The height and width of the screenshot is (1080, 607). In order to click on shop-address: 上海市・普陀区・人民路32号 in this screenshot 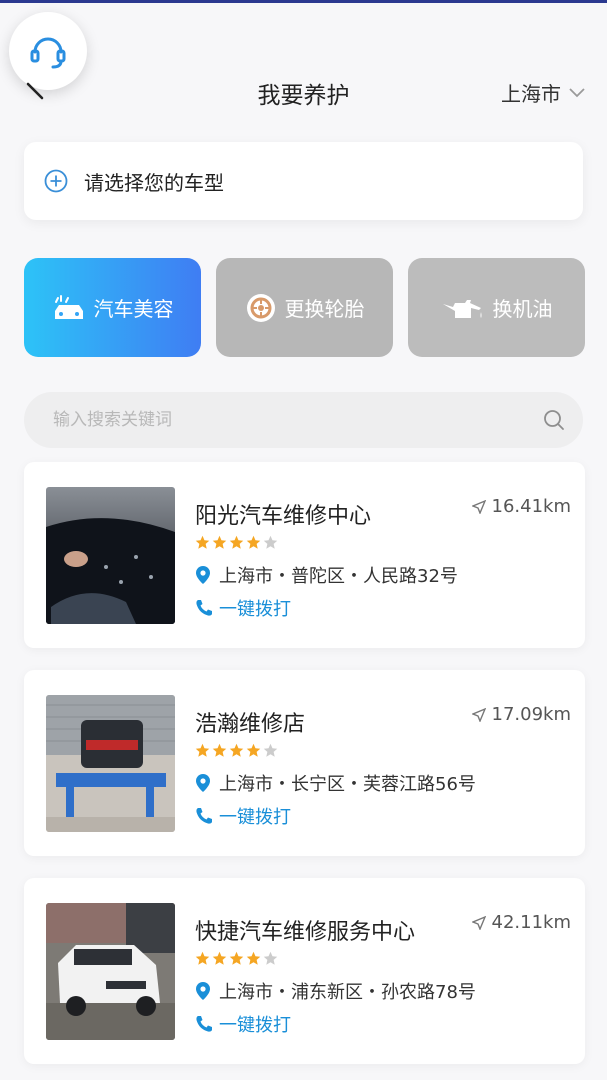, I will do `click(326, 575)`.